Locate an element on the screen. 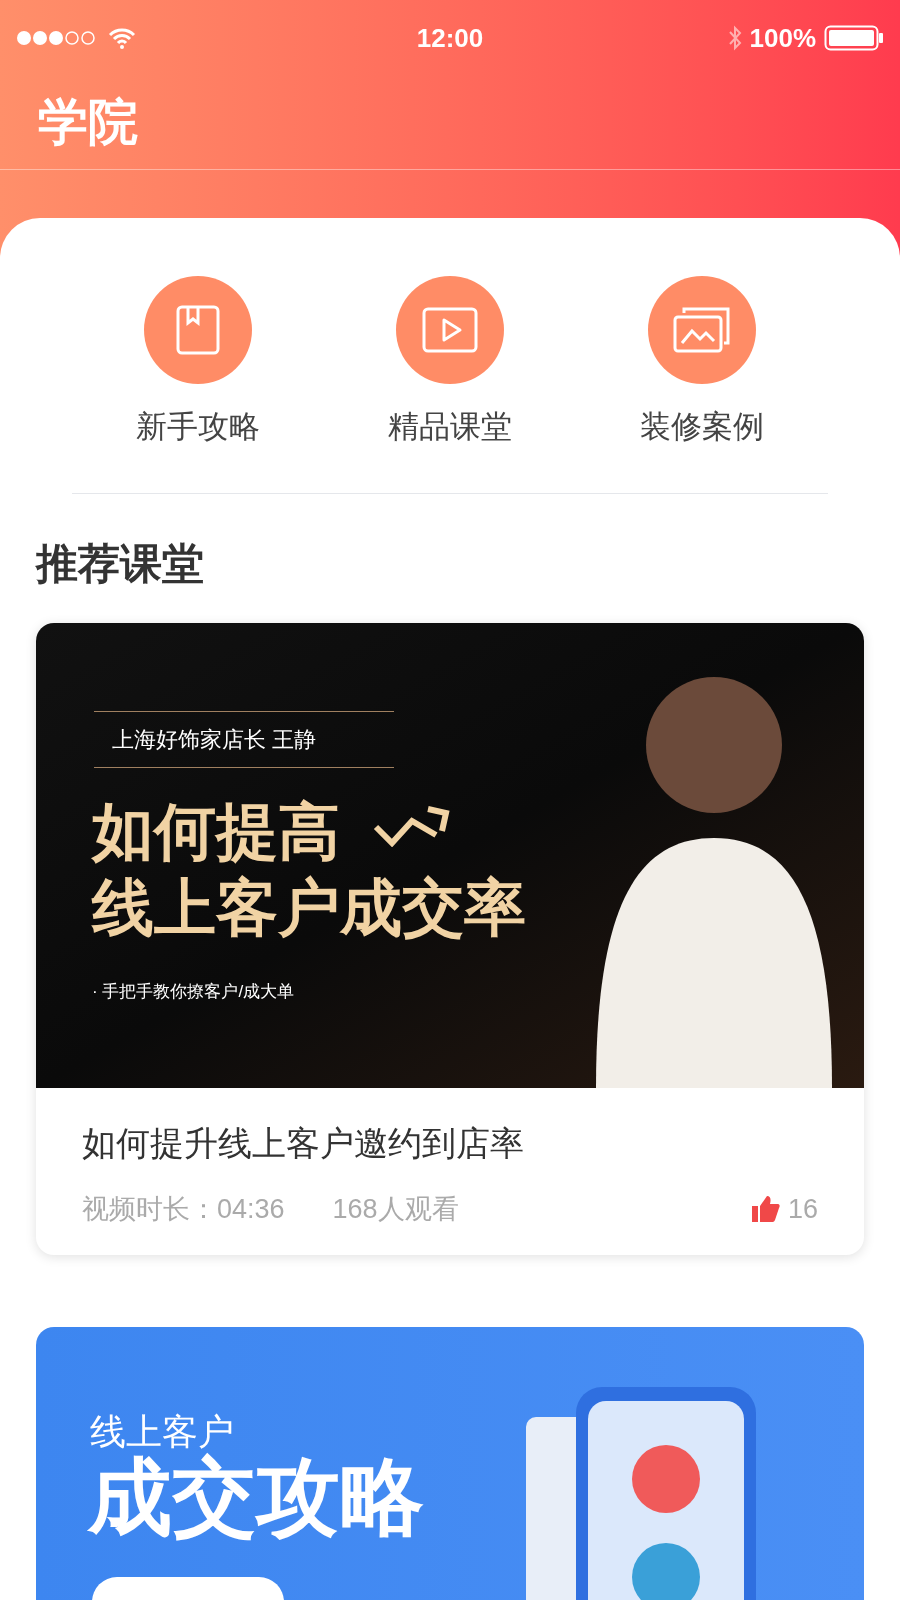  bluetooth-icon is located at coordinates (734, 38).